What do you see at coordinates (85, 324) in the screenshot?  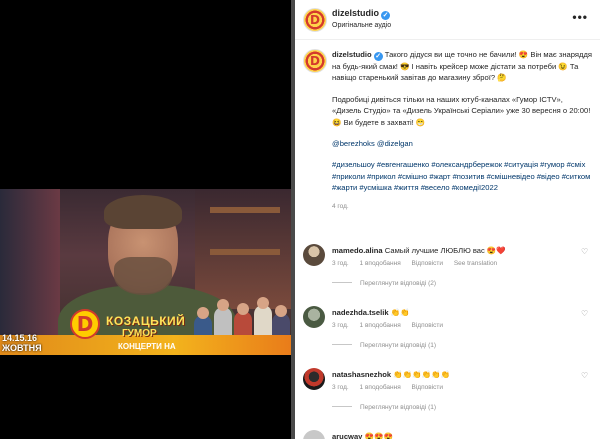 I see `dizel-logo-icon: D` at bounding box center [85, 324].